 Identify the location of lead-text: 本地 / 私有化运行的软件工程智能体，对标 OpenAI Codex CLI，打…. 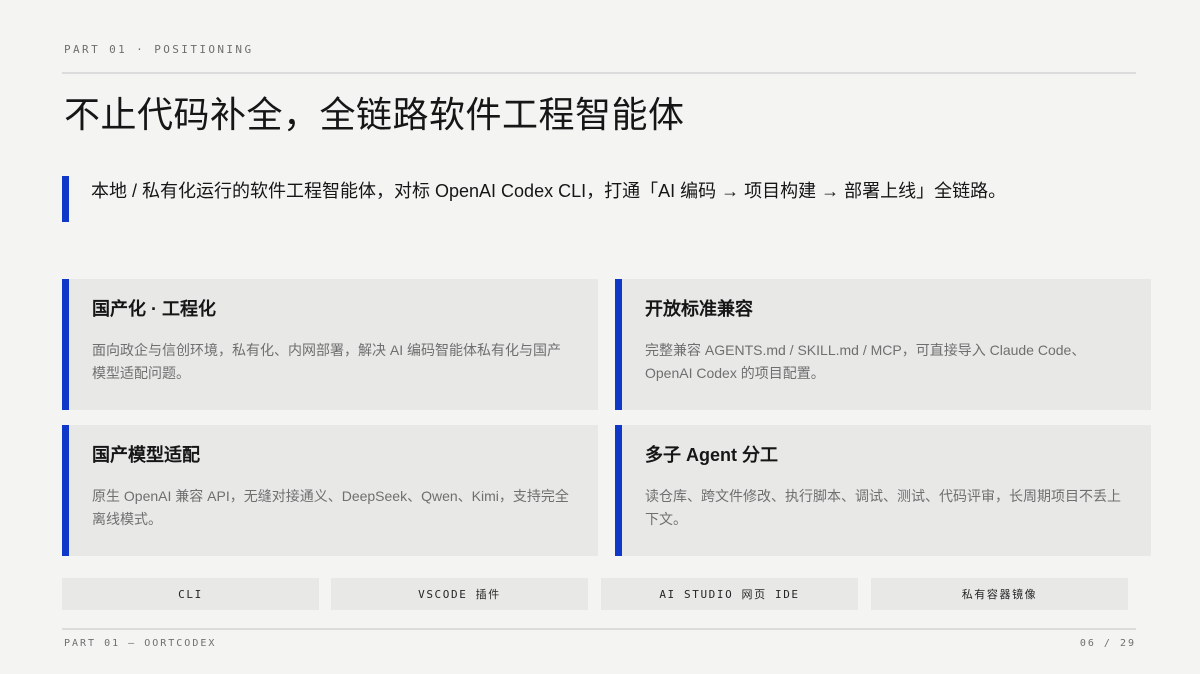
(549, 191).